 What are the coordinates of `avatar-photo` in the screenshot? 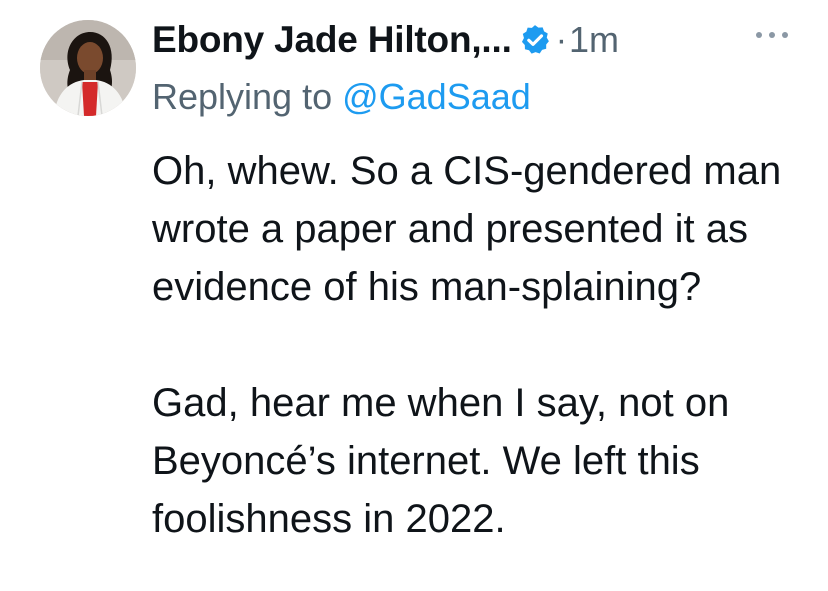 It's located at (88, 68).